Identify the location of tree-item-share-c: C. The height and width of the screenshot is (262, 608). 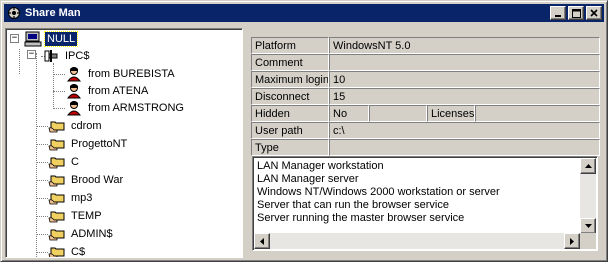
(64, 162).